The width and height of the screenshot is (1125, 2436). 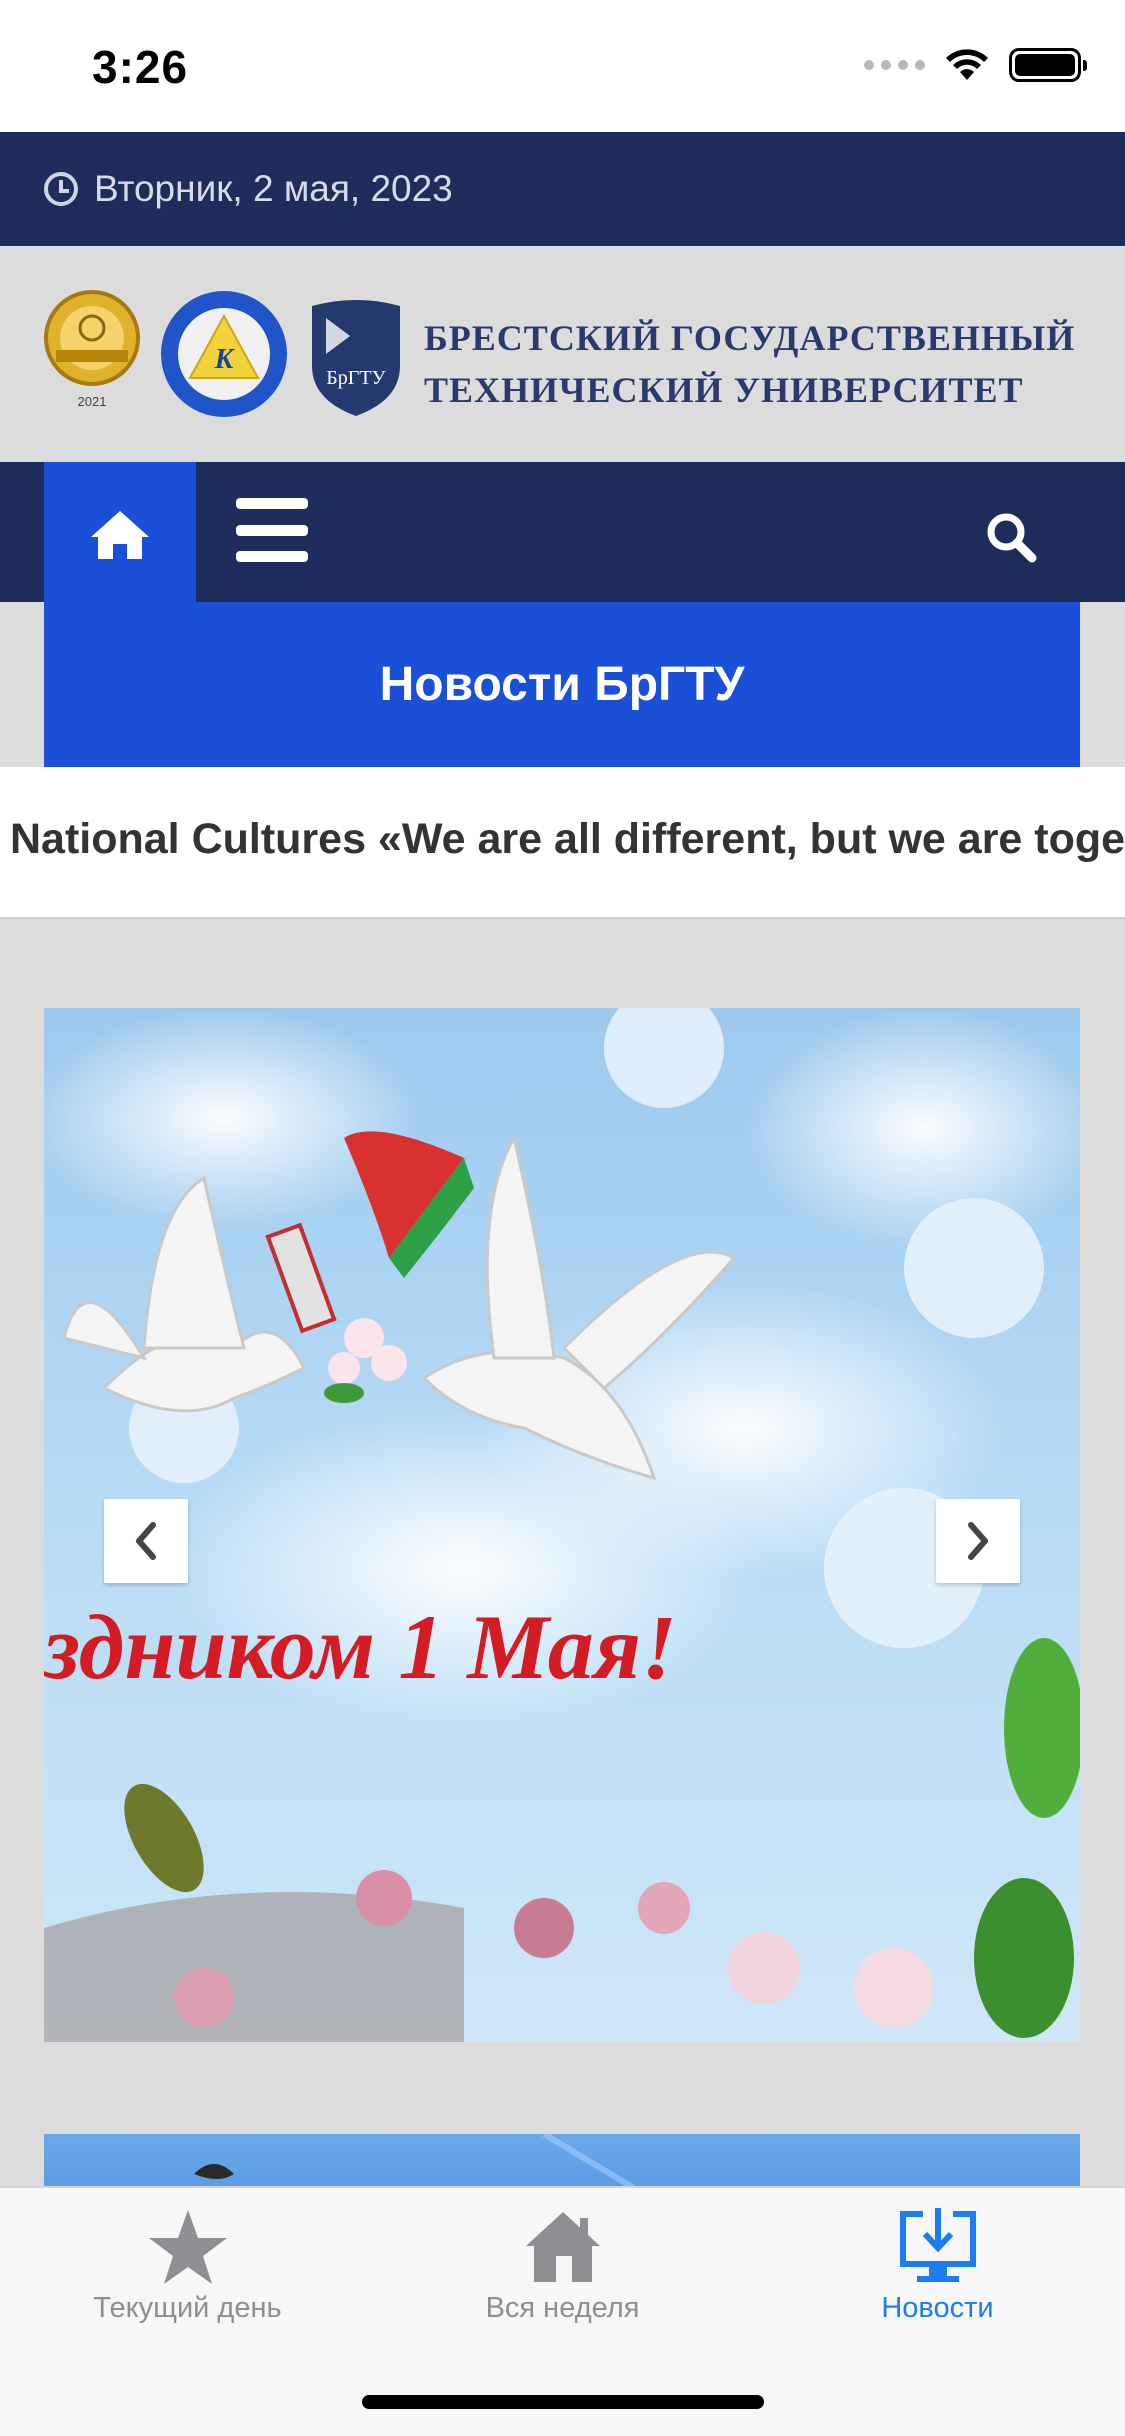 I want to click on chevron-left-icon, so click(x=146, y=1541).